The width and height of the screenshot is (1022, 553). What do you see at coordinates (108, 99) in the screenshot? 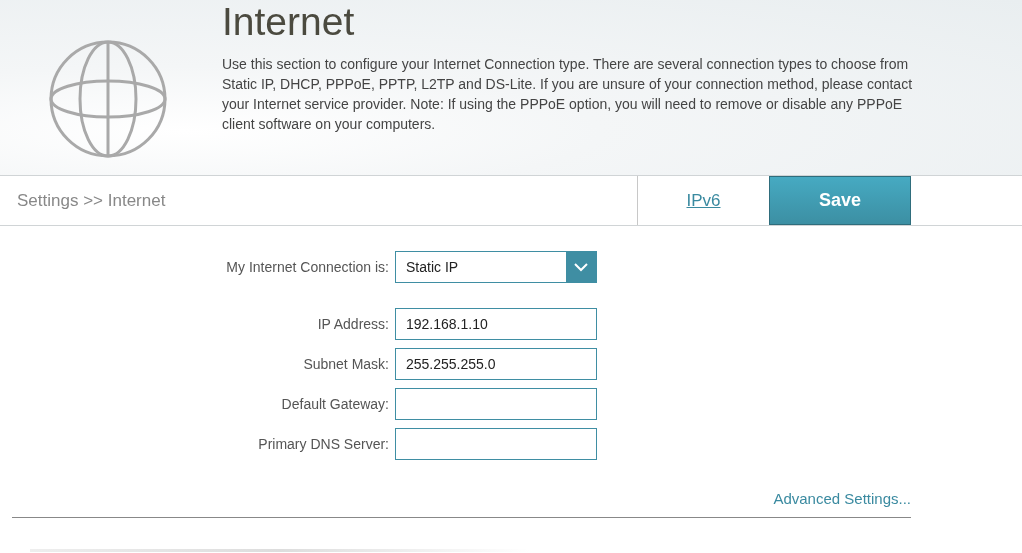
I see `globe-icon` at bounding box center [108, 99].